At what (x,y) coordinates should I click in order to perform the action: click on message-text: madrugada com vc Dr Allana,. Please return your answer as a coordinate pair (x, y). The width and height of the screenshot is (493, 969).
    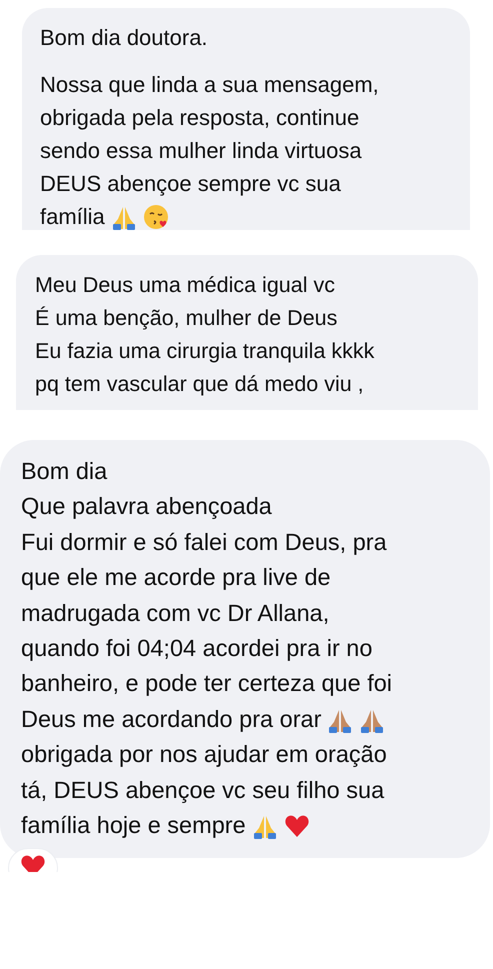
    Looking at the image, I should click on (175, 613).